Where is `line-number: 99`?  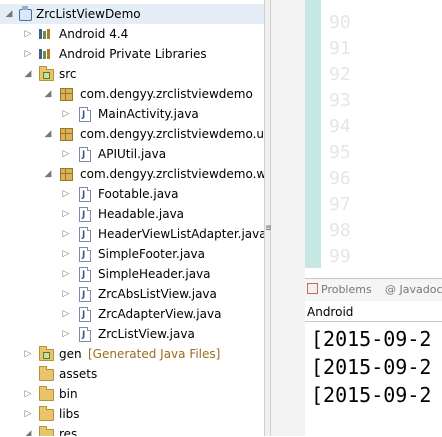 line-number: 99 is located at coordinates (340, 256).